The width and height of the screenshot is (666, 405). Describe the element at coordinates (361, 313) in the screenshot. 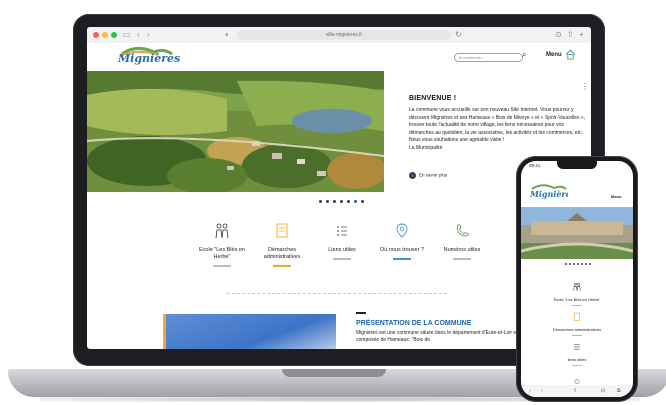

I see `section-accent-bar` at that location.